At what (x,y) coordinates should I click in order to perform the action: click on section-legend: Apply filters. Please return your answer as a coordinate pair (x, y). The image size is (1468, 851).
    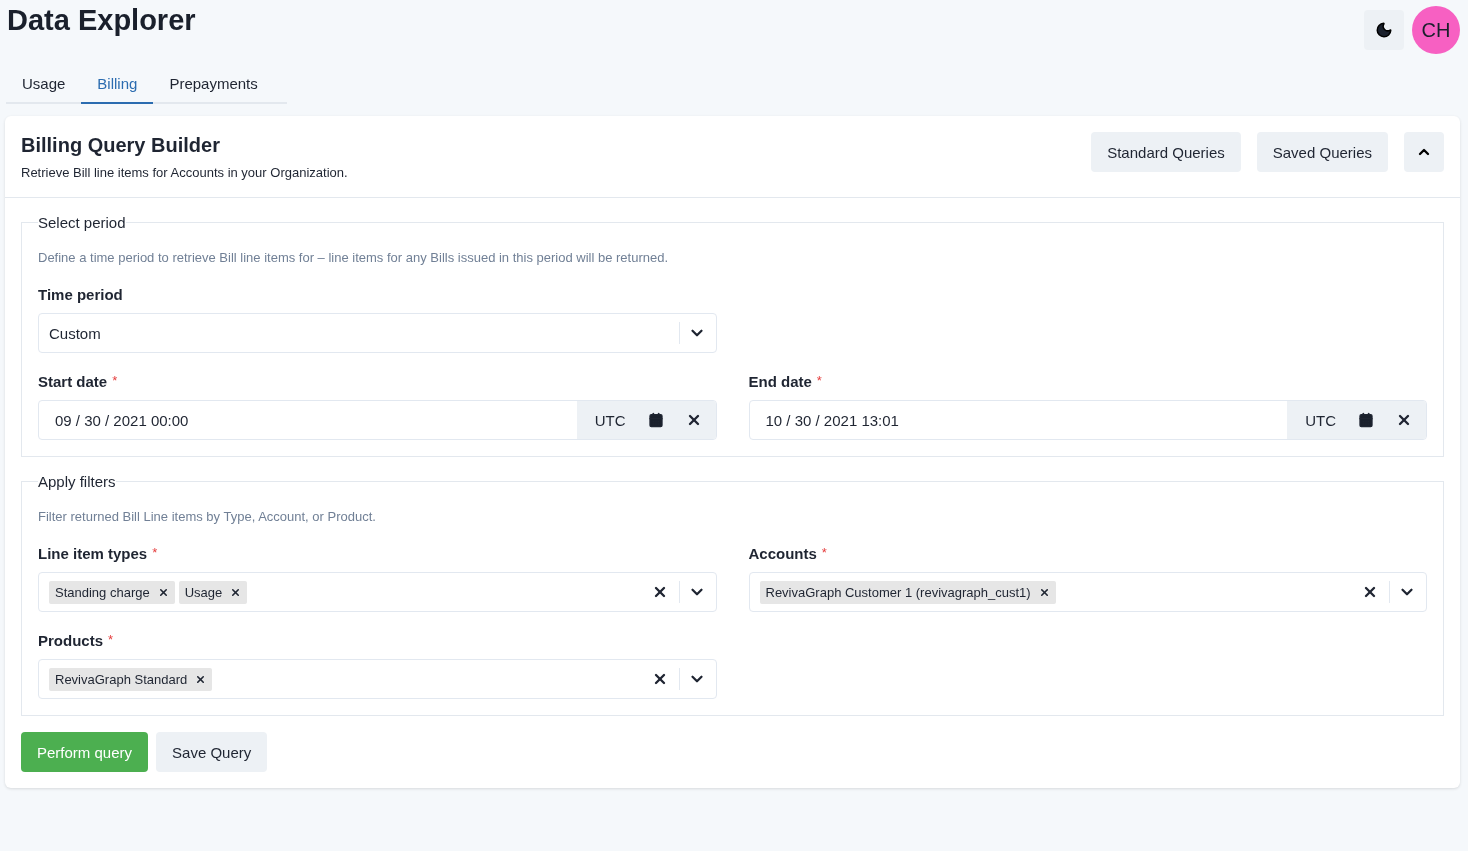
    Looking at the image, I should click on (77, 481).